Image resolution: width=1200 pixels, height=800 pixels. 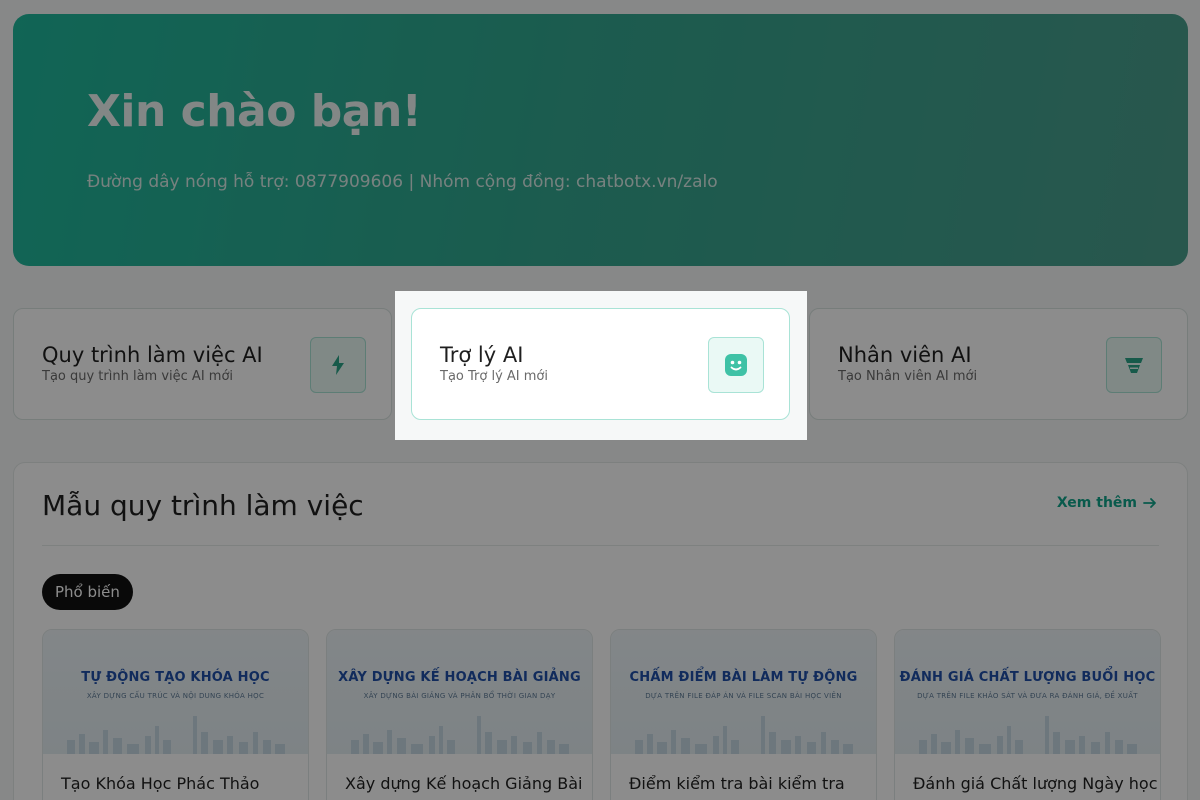 What do you see at coordinates (459, 677) in the screenshot?
I see `template-banner-title: XÂY DỰNG KẾ HOẠCH BÀI GIẢNG` at bounding box center [459, 677].